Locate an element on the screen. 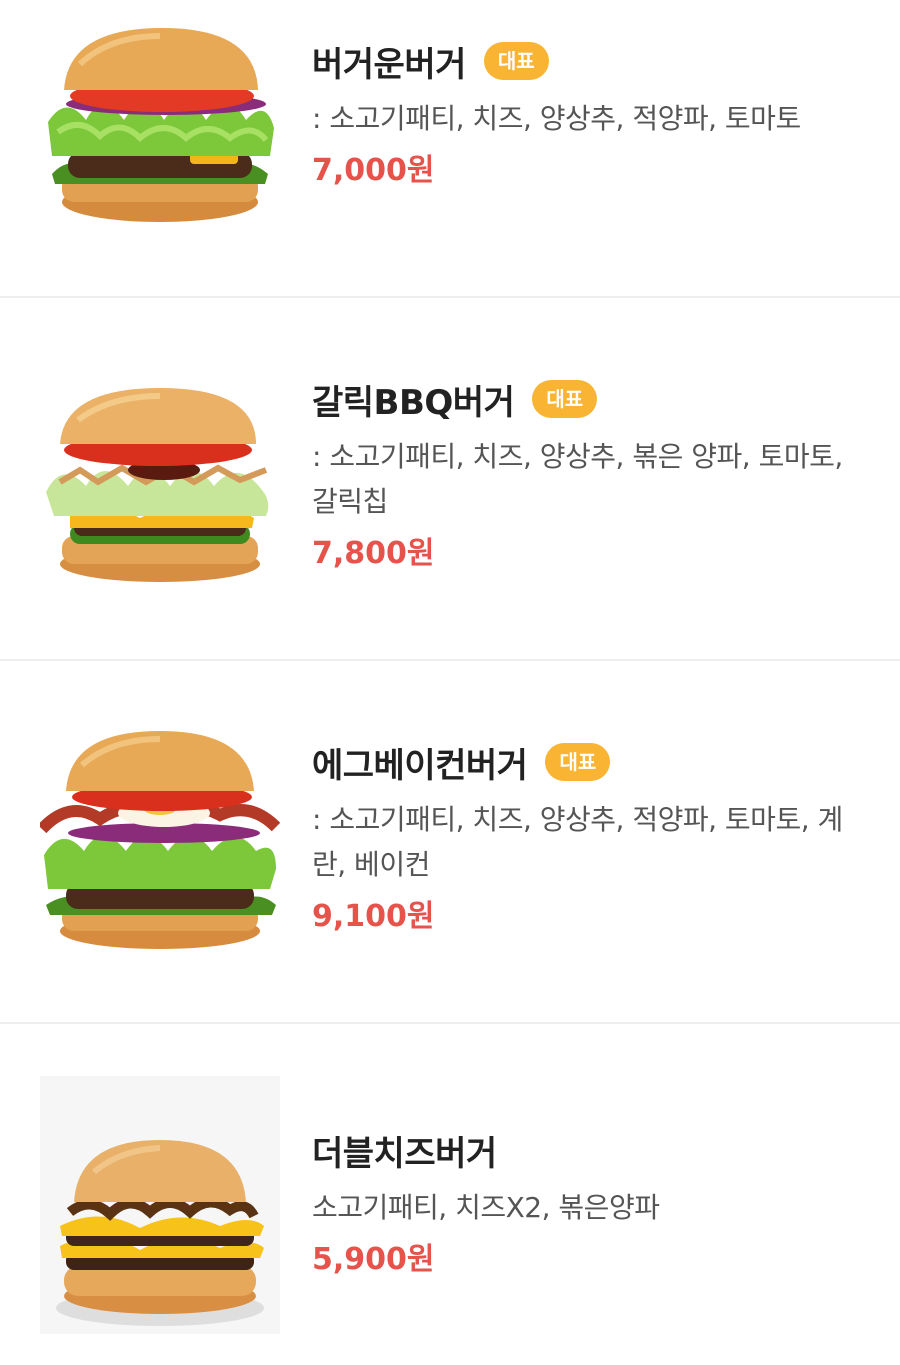  item-info: 더블치즈버거 소고기패티, 치즈X2, 볶은양파 5,900원 is located at coordinates (592, 1203).